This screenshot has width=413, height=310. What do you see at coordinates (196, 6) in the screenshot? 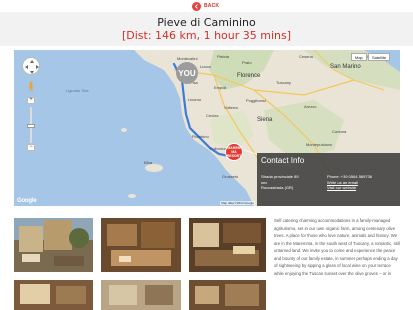
I see `back-arrow-icon` at bounding box center [196, 6].